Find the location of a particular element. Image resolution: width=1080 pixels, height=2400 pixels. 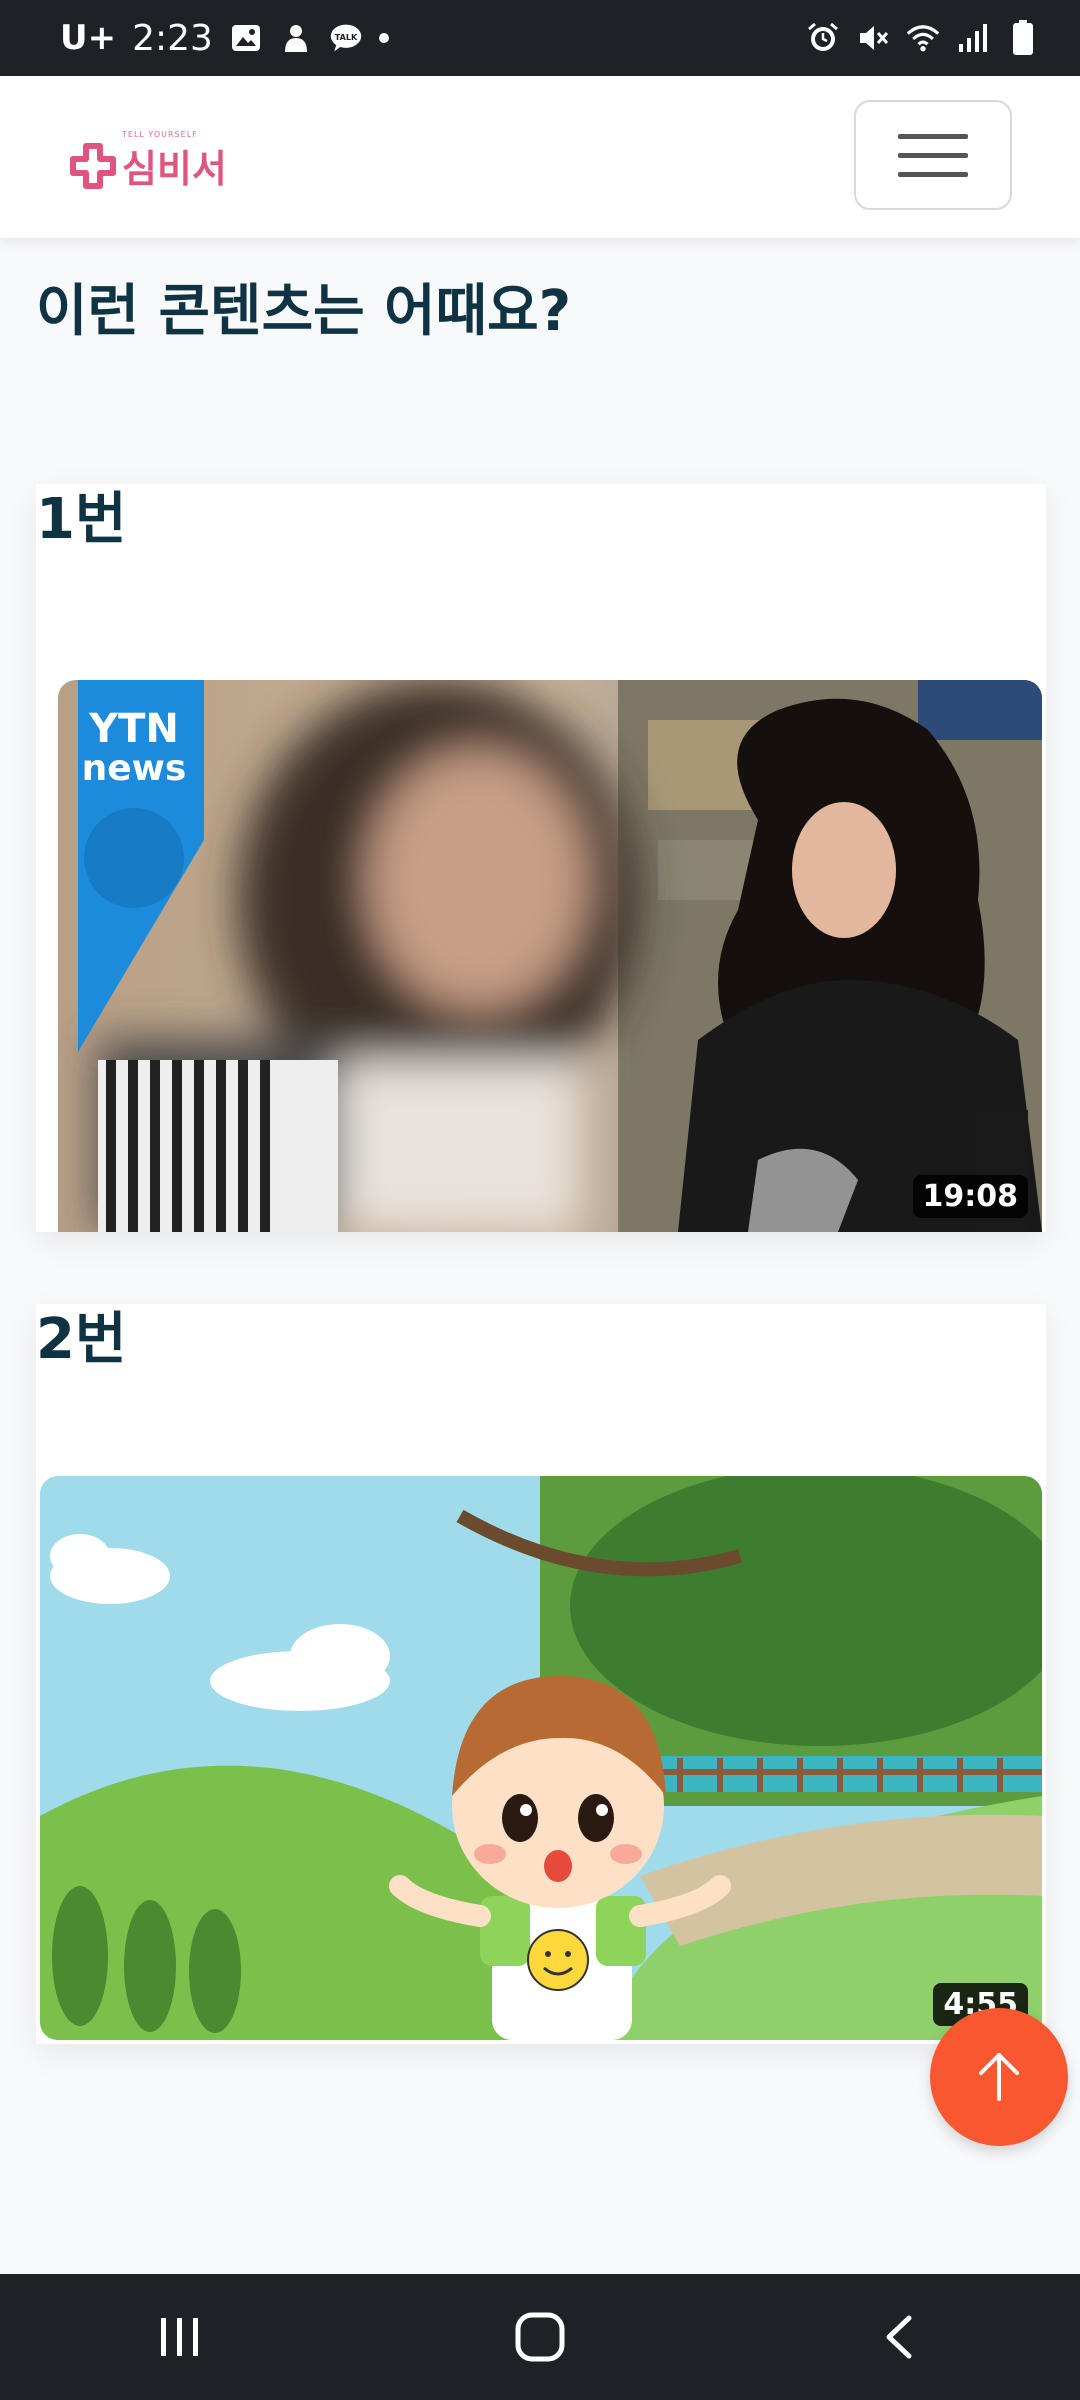

section-title: 이런 콘텐츠는 어때요? is located at coordinates (304, 311).